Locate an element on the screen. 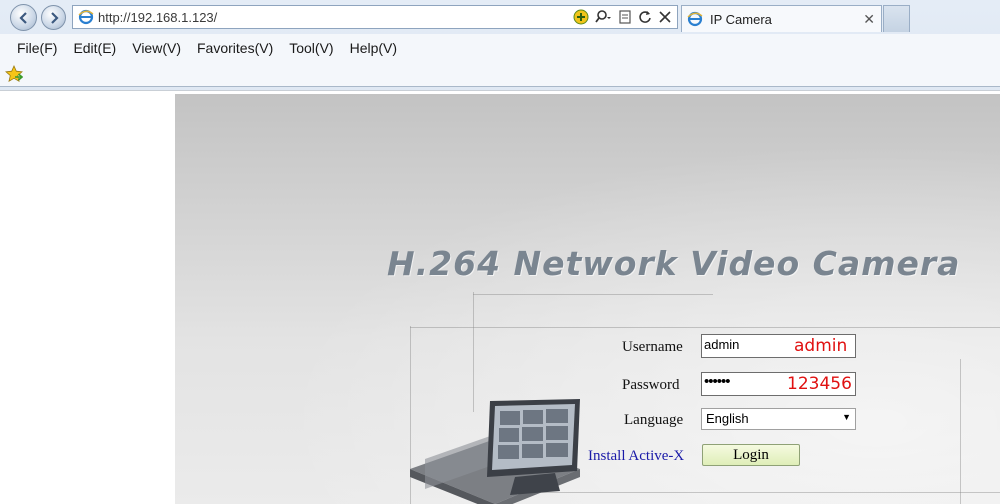  dvr-monitor-illustration is located at coordinates (495, 451).